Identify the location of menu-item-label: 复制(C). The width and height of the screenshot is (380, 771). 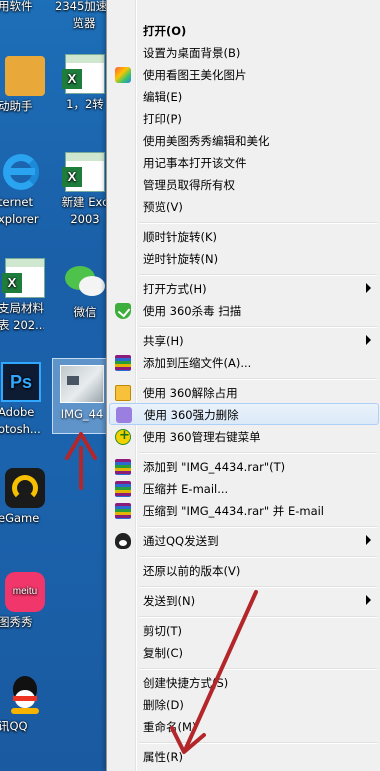
(163, 653).